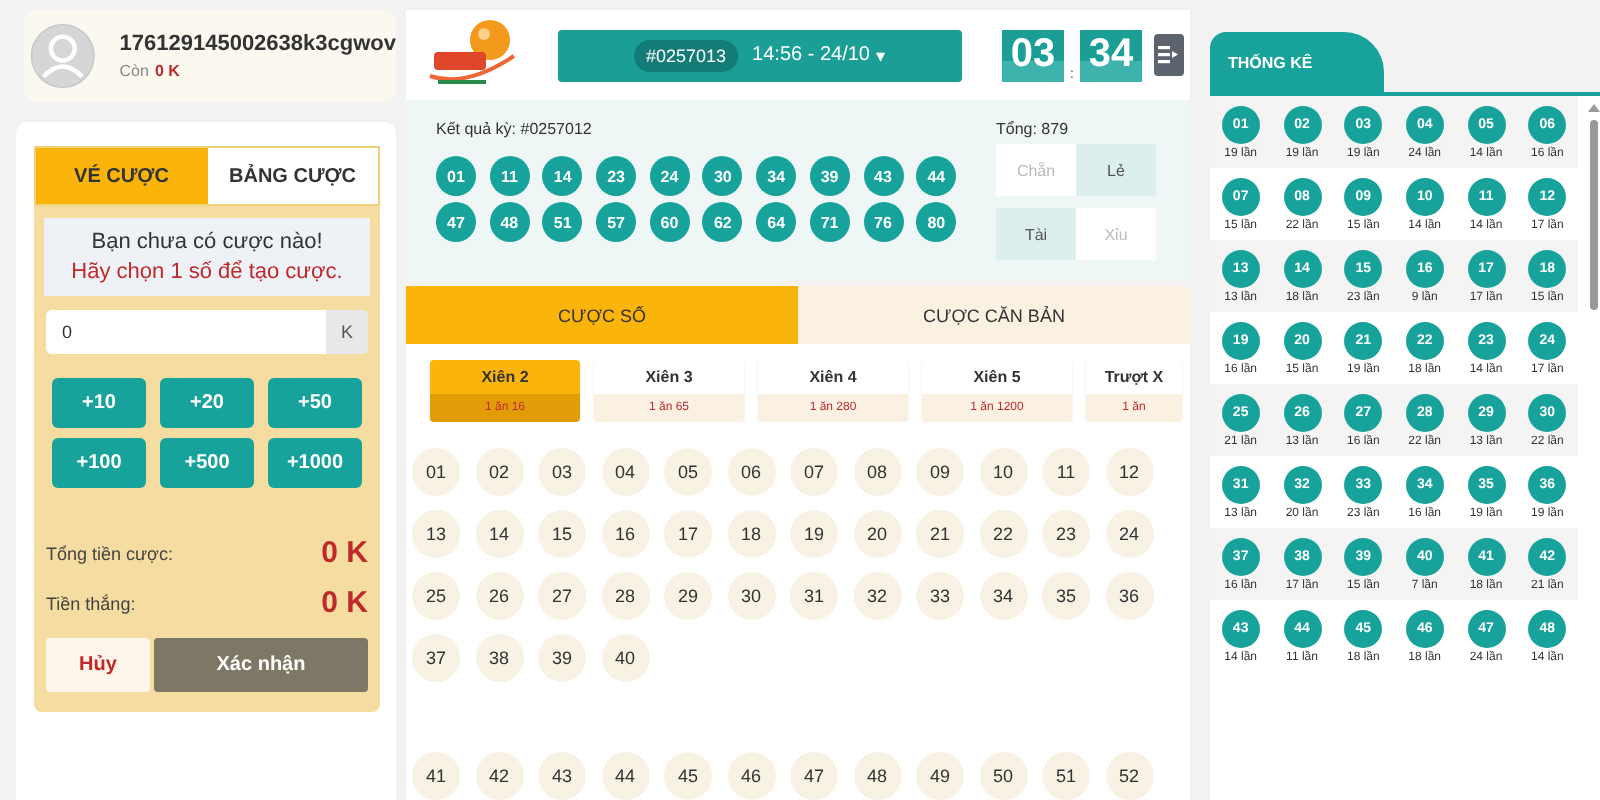 This screenshot has height=800, width=1600. What do you see at coordinates (207, 272) in the screenshot?
I see `hint-text: Hãy chọn 1 số để tạo cược.` at bounding box center [207, 272].